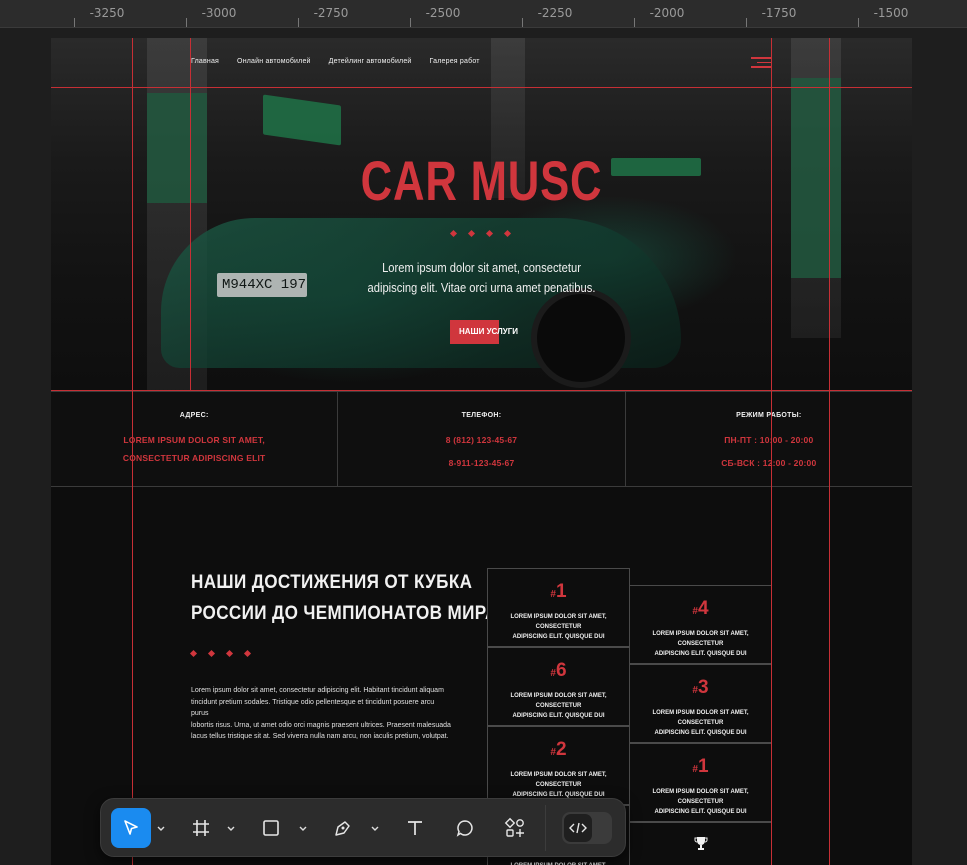 Image resolution: width=967 pixels, height=865 pixels. I want to click on dev-mode-toggle, so click(587, 828).